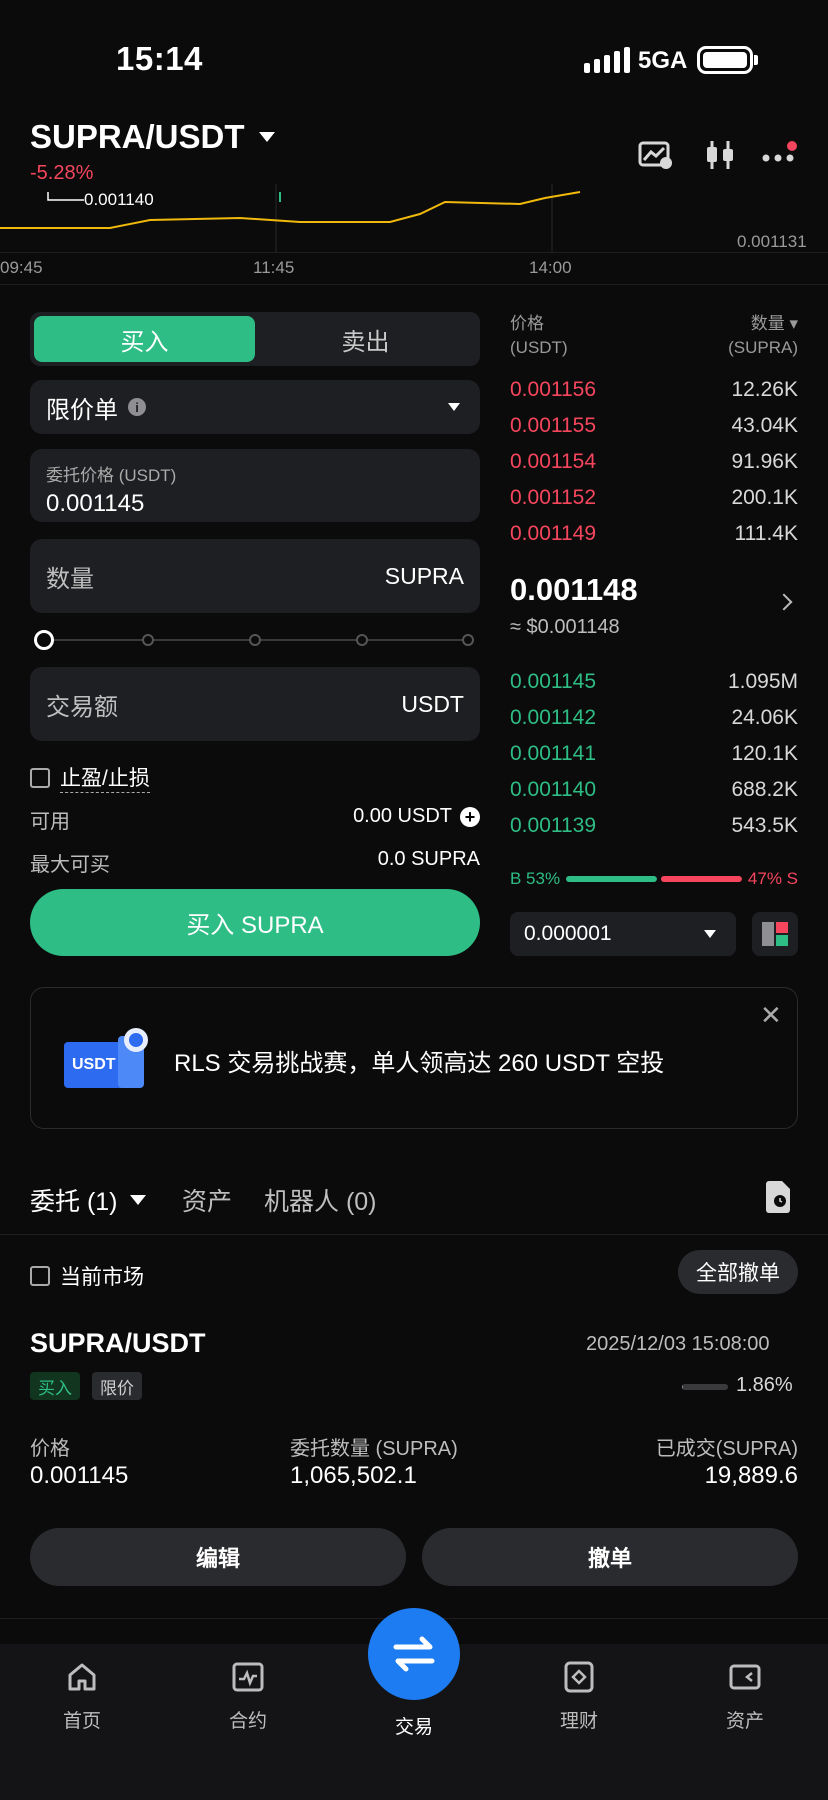 Image resolution: width=828 pixels, height=1800 pixels. What do you see at coordinates (553, 789) in the screenshot?
I see `bid-price: 0.001140` at bounding box center [553, 789].